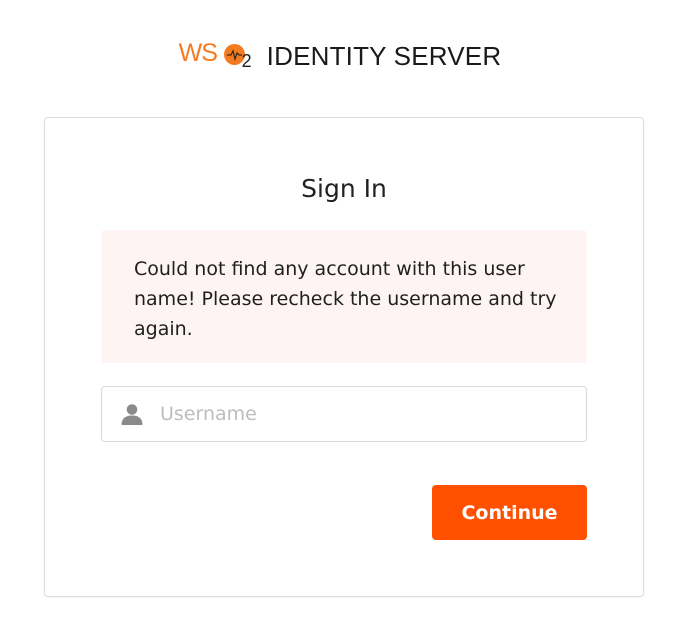 This screenshot has width=680, height=642. I want to click on logo-ws-text: WS, so click(198, 53).